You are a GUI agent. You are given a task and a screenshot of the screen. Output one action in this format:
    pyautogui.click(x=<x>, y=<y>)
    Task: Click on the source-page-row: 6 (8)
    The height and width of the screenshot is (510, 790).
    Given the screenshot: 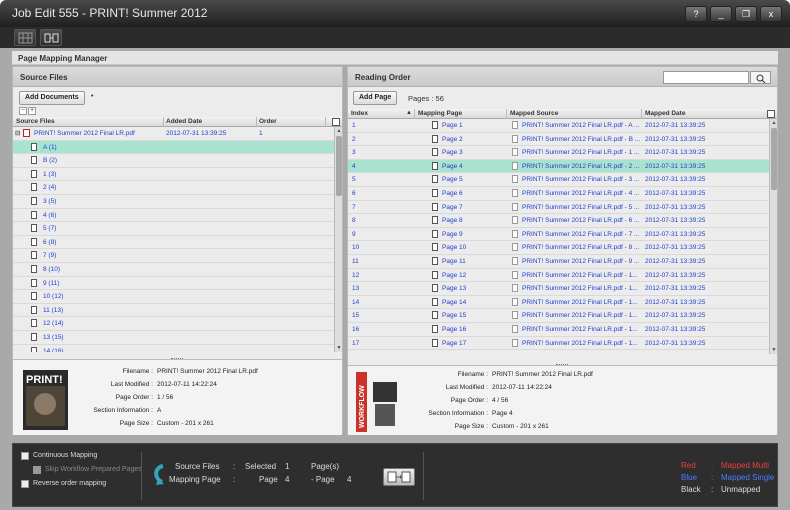 What is the action you would take?
    pyautogui.click(x=177, y=243)
    